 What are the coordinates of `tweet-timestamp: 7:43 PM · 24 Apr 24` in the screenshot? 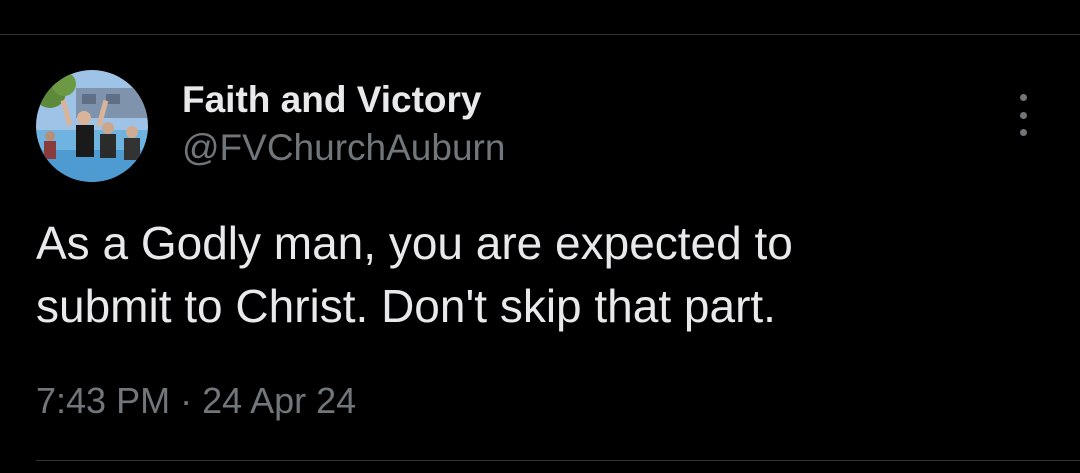 It's located at (196, 401).